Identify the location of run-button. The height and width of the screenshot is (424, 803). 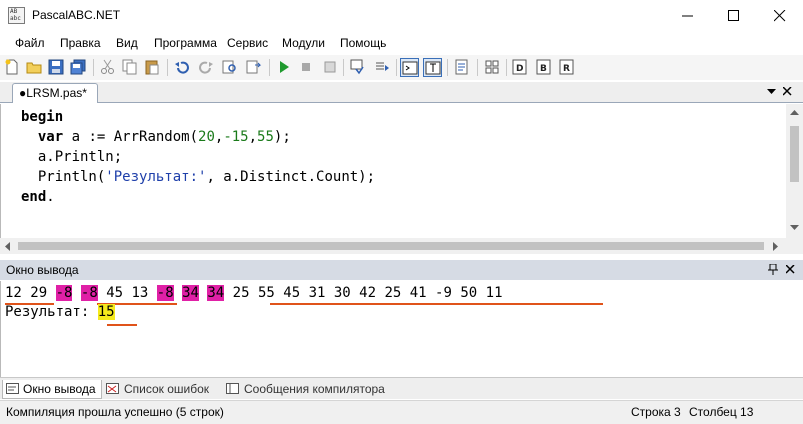
(284, 67).